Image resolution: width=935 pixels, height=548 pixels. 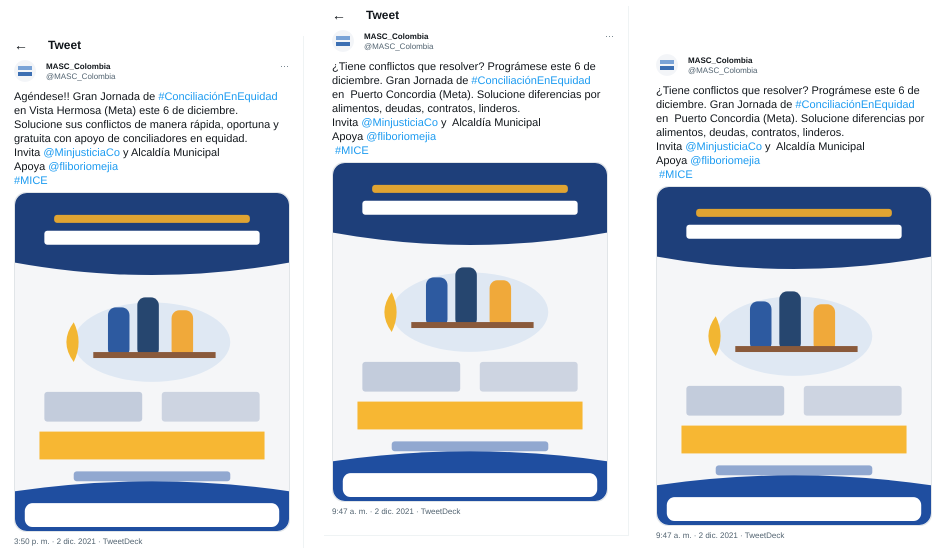 What do you see at coordinates (146, 139) in the screenshot?
I see `tweet-text: Agéndese!! Gran Jornada de #ConciliaciónEnEquidad en Vista Hermosa (Meta) este 6 de diciembre. Solucione sus conflictos de manera rápida, oportuna y gratuita con apoyo de conciliadores en equidad. Invita @MinjusticiaCo y Alcaldía Municipal Apoya @fliboriomejia #MICE` at bounding box center [146, 139].